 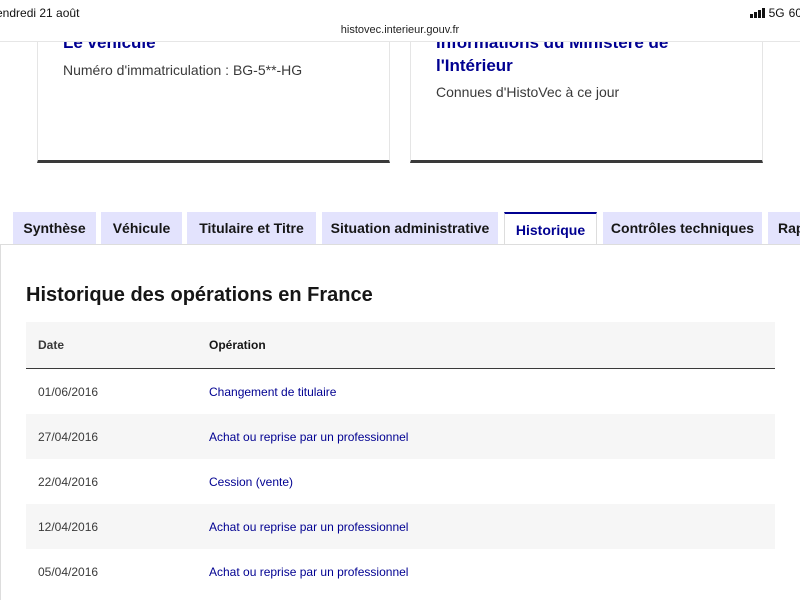 What do you see at coordinates (682, 228) in the screenshot?
I see `tab-controles-techniques: Contrôles techniques` at bounding box center [682, 228].